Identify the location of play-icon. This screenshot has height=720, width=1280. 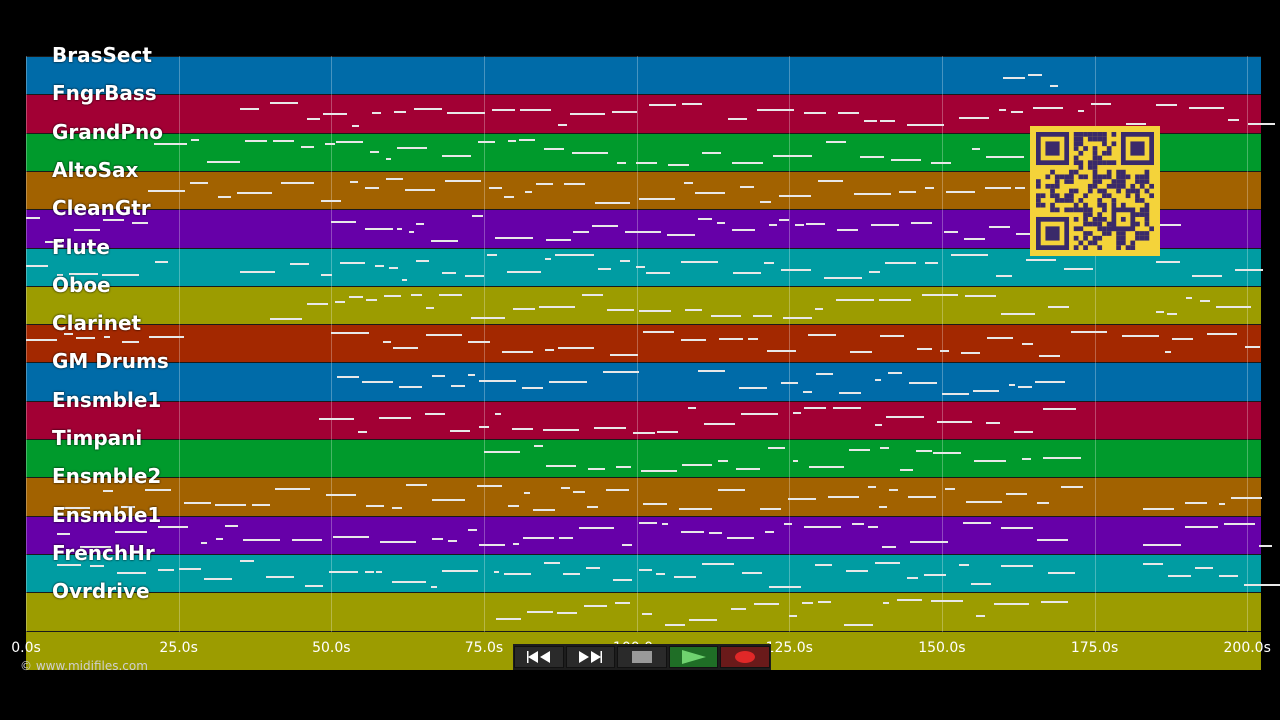
(693, 657).